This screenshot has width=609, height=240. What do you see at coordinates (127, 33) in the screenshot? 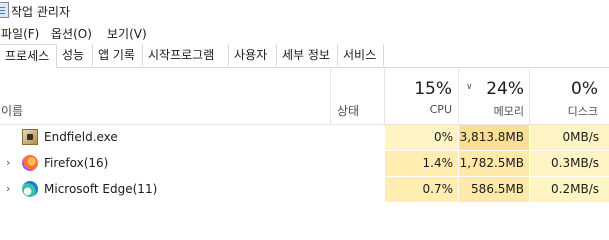
I see `menu-view: 보기(V)` at bounding box center [127, 33].